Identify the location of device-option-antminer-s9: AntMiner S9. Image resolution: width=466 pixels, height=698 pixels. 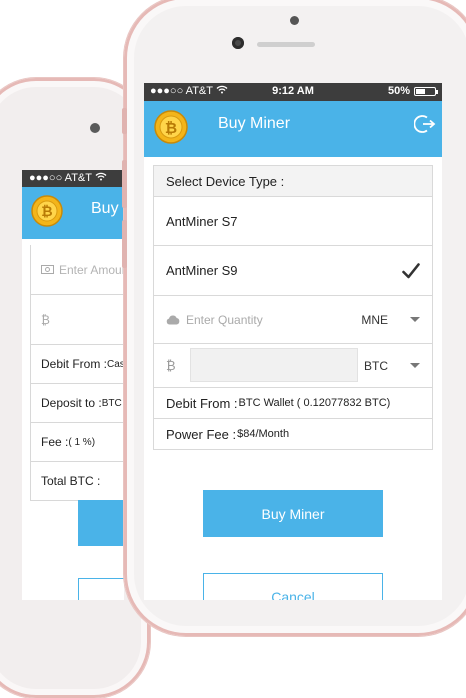
(293, 271).